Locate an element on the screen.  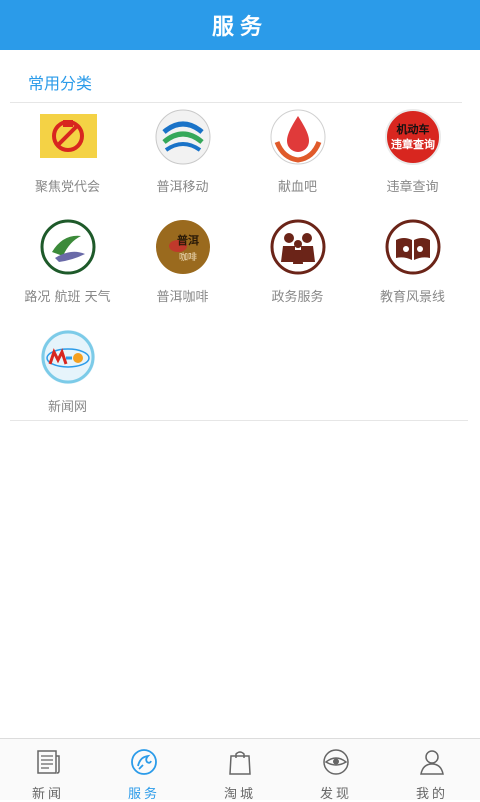
traffic-flight-weather-icon is located at coordinates (68, 247).